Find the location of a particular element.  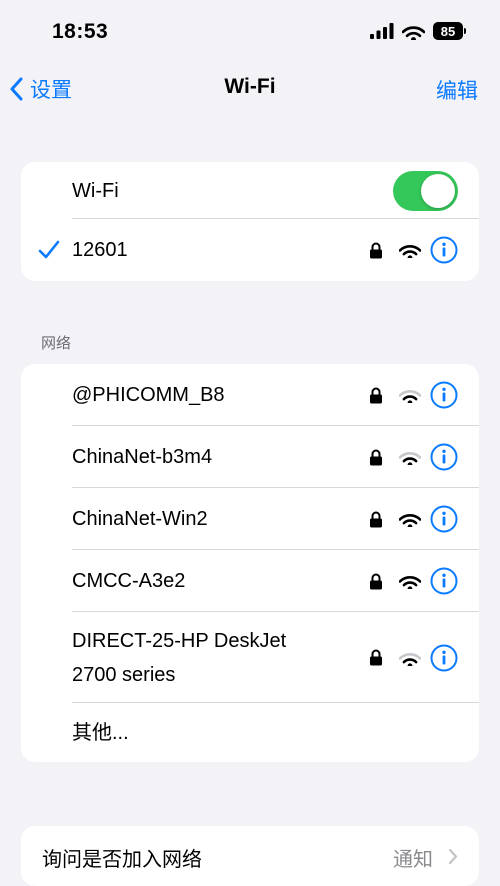

cellular-signal-icon is located at coordinates (382, 31).